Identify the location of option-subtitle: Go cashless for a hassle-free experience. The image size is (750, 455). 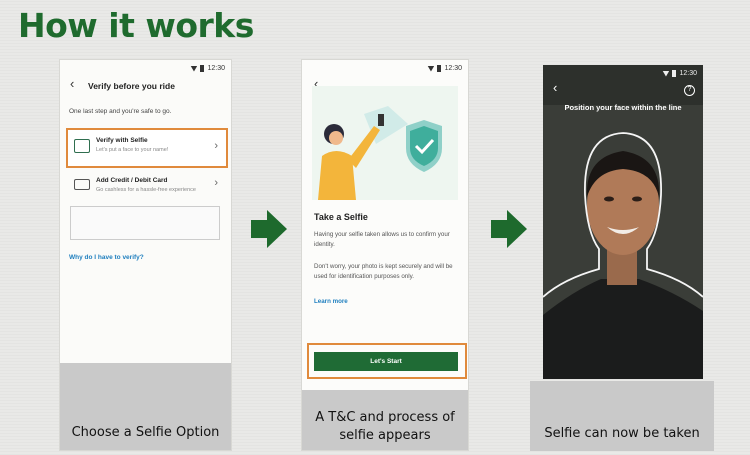
(146, 190).